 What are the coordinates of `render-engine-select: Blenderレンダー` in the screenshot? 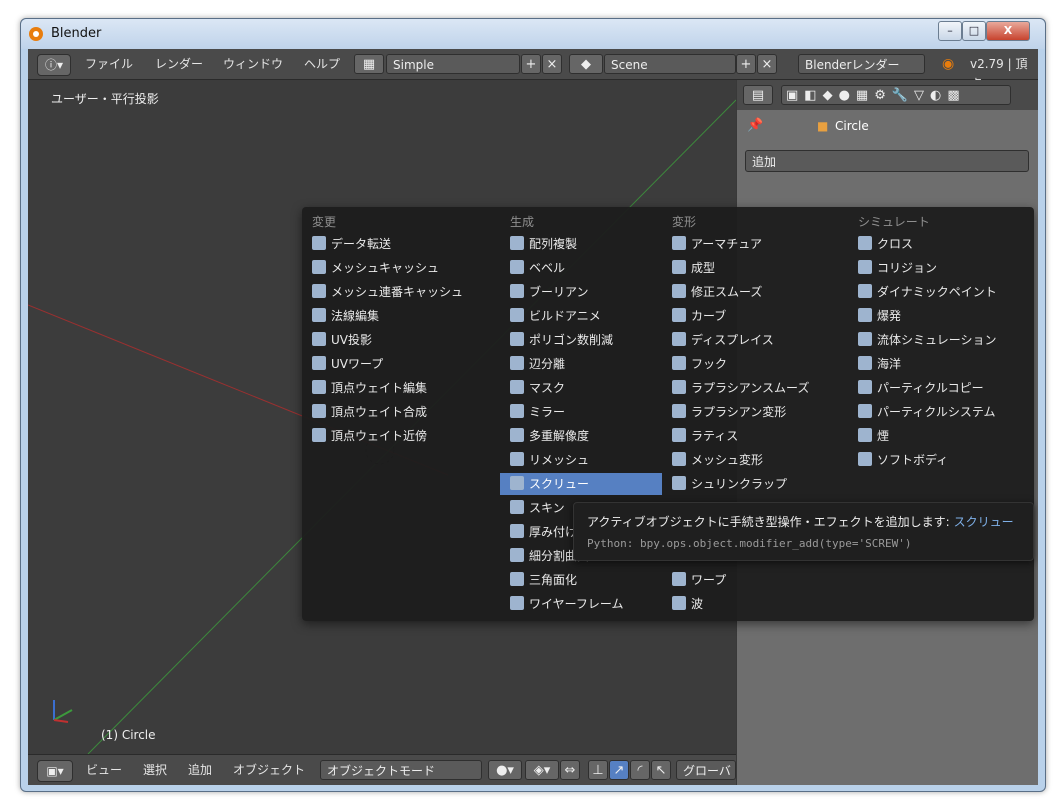 It's located at (861, 64).